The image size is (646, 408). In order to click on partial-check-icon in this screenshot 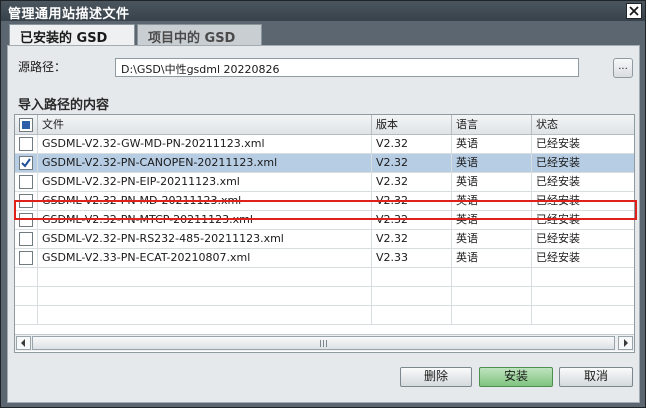, I will do `click(26, 125)`.